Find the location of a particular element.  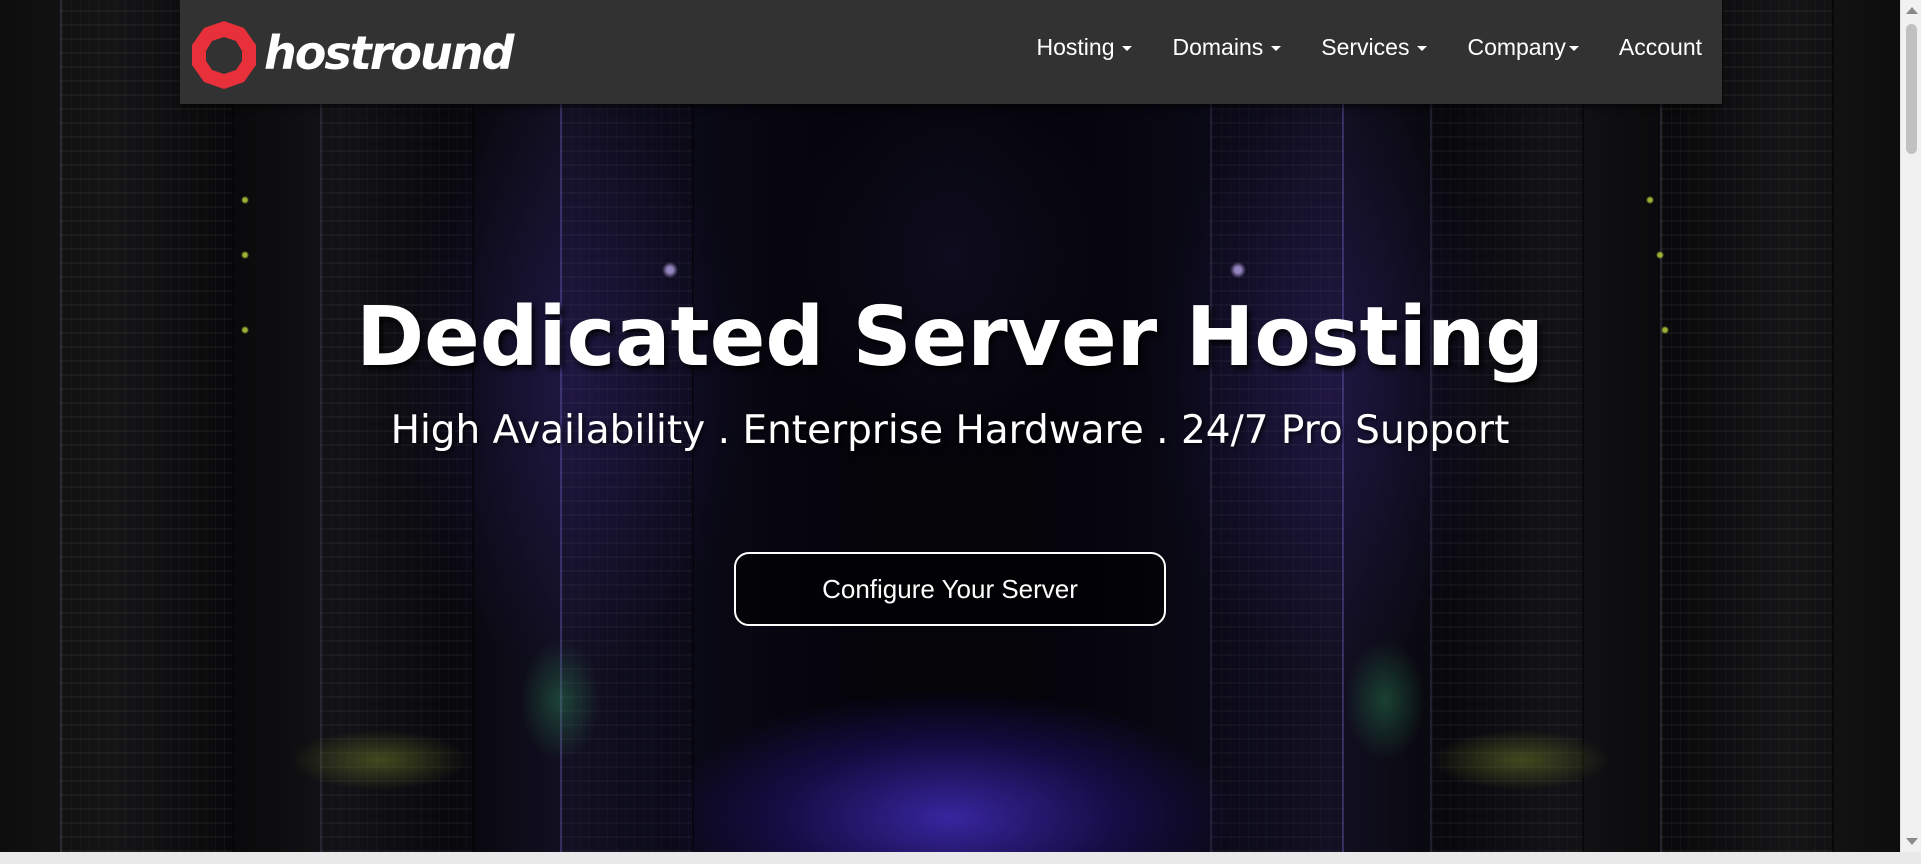

nav-item-hosting: Hosting is located at coordinates (1085, 47).